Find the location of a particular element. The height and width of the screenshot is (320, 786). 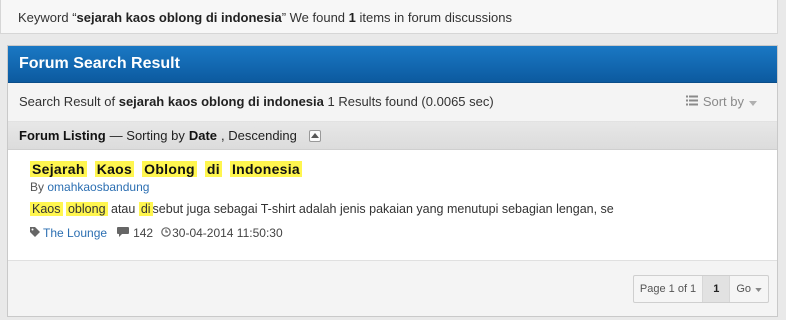

keyword-suffix: items in forum discussions is located at coordinates (433, 17).